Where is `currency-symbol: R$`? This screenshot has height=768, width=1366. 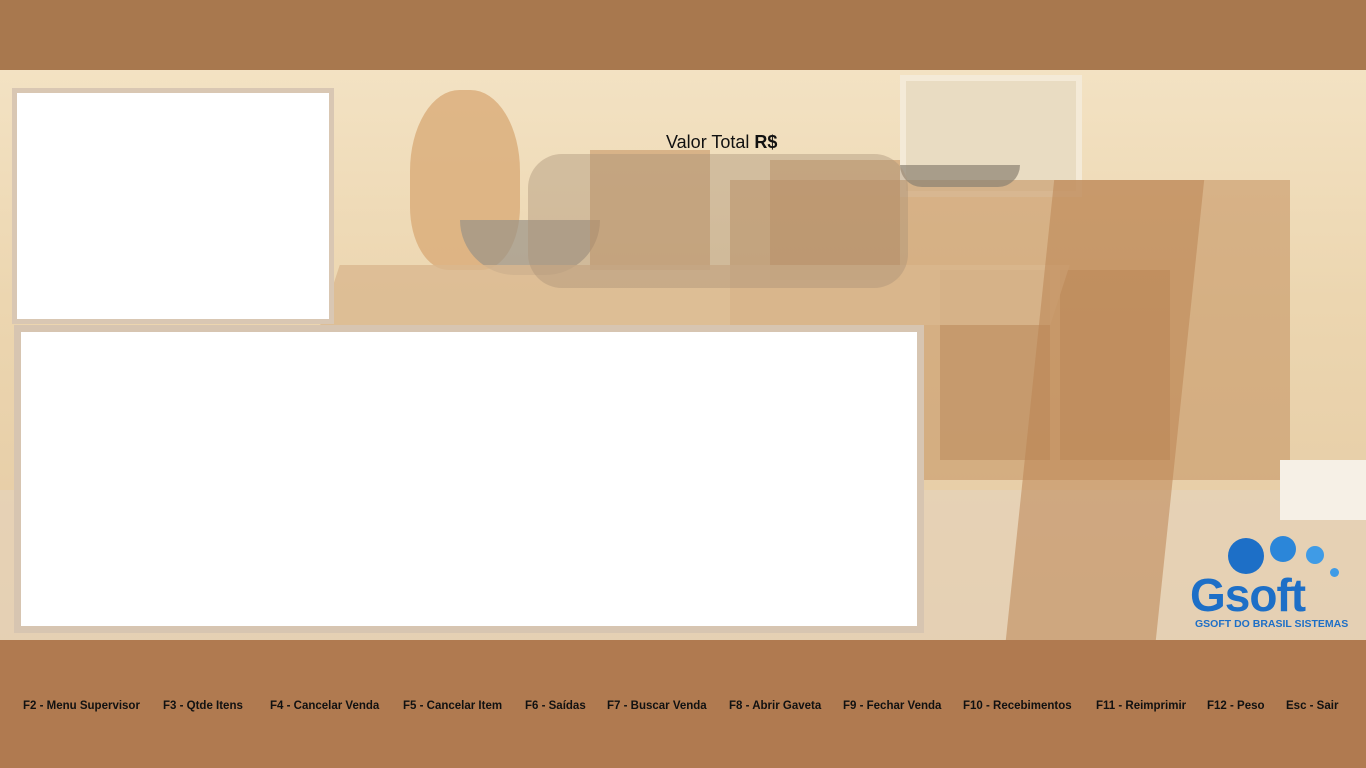 currency-symbol: R$ is located at coordinates (766, 142).